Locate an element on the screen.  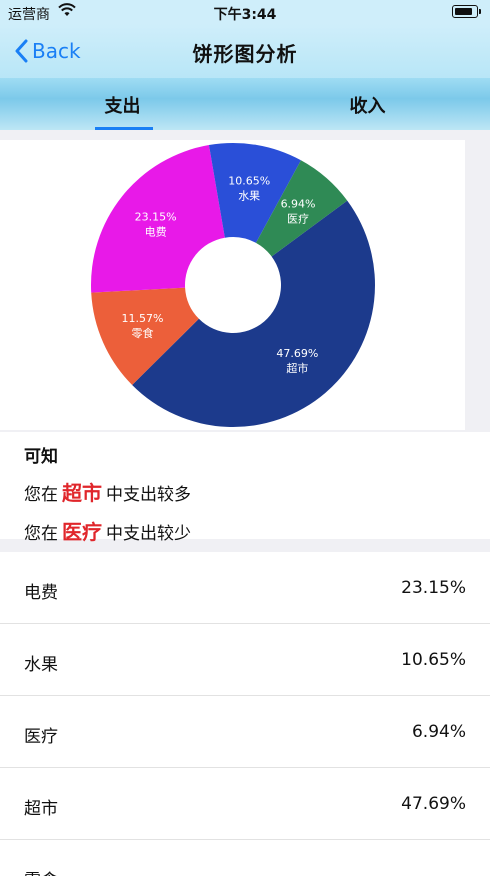
list-item: 水果 10.65% is located at coordinates (245, 660).